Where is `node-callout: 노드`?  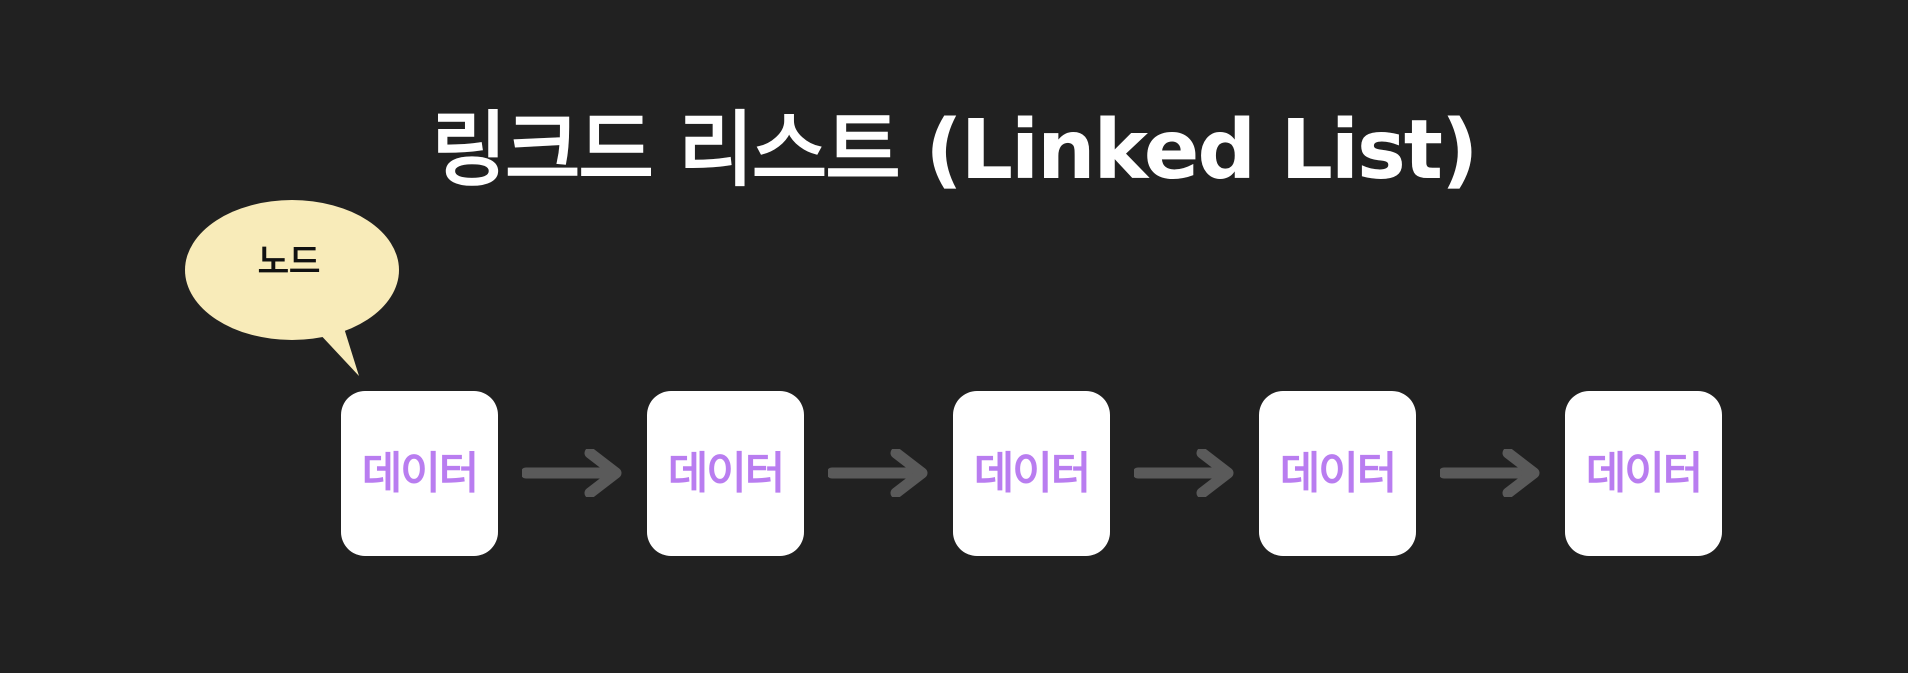
node-callout: 노드 is located at coordinates (289, 288).